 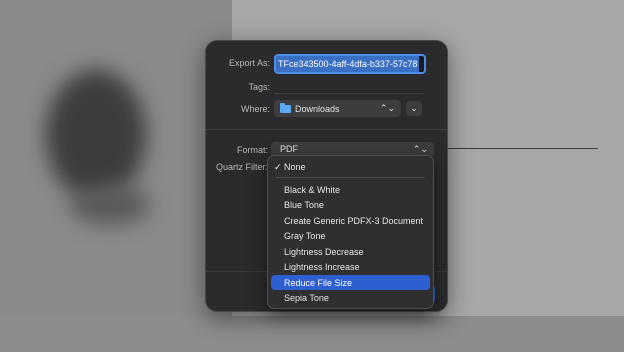 I want to click on checkmark-icon: ✓, so click(x=278, y=167).